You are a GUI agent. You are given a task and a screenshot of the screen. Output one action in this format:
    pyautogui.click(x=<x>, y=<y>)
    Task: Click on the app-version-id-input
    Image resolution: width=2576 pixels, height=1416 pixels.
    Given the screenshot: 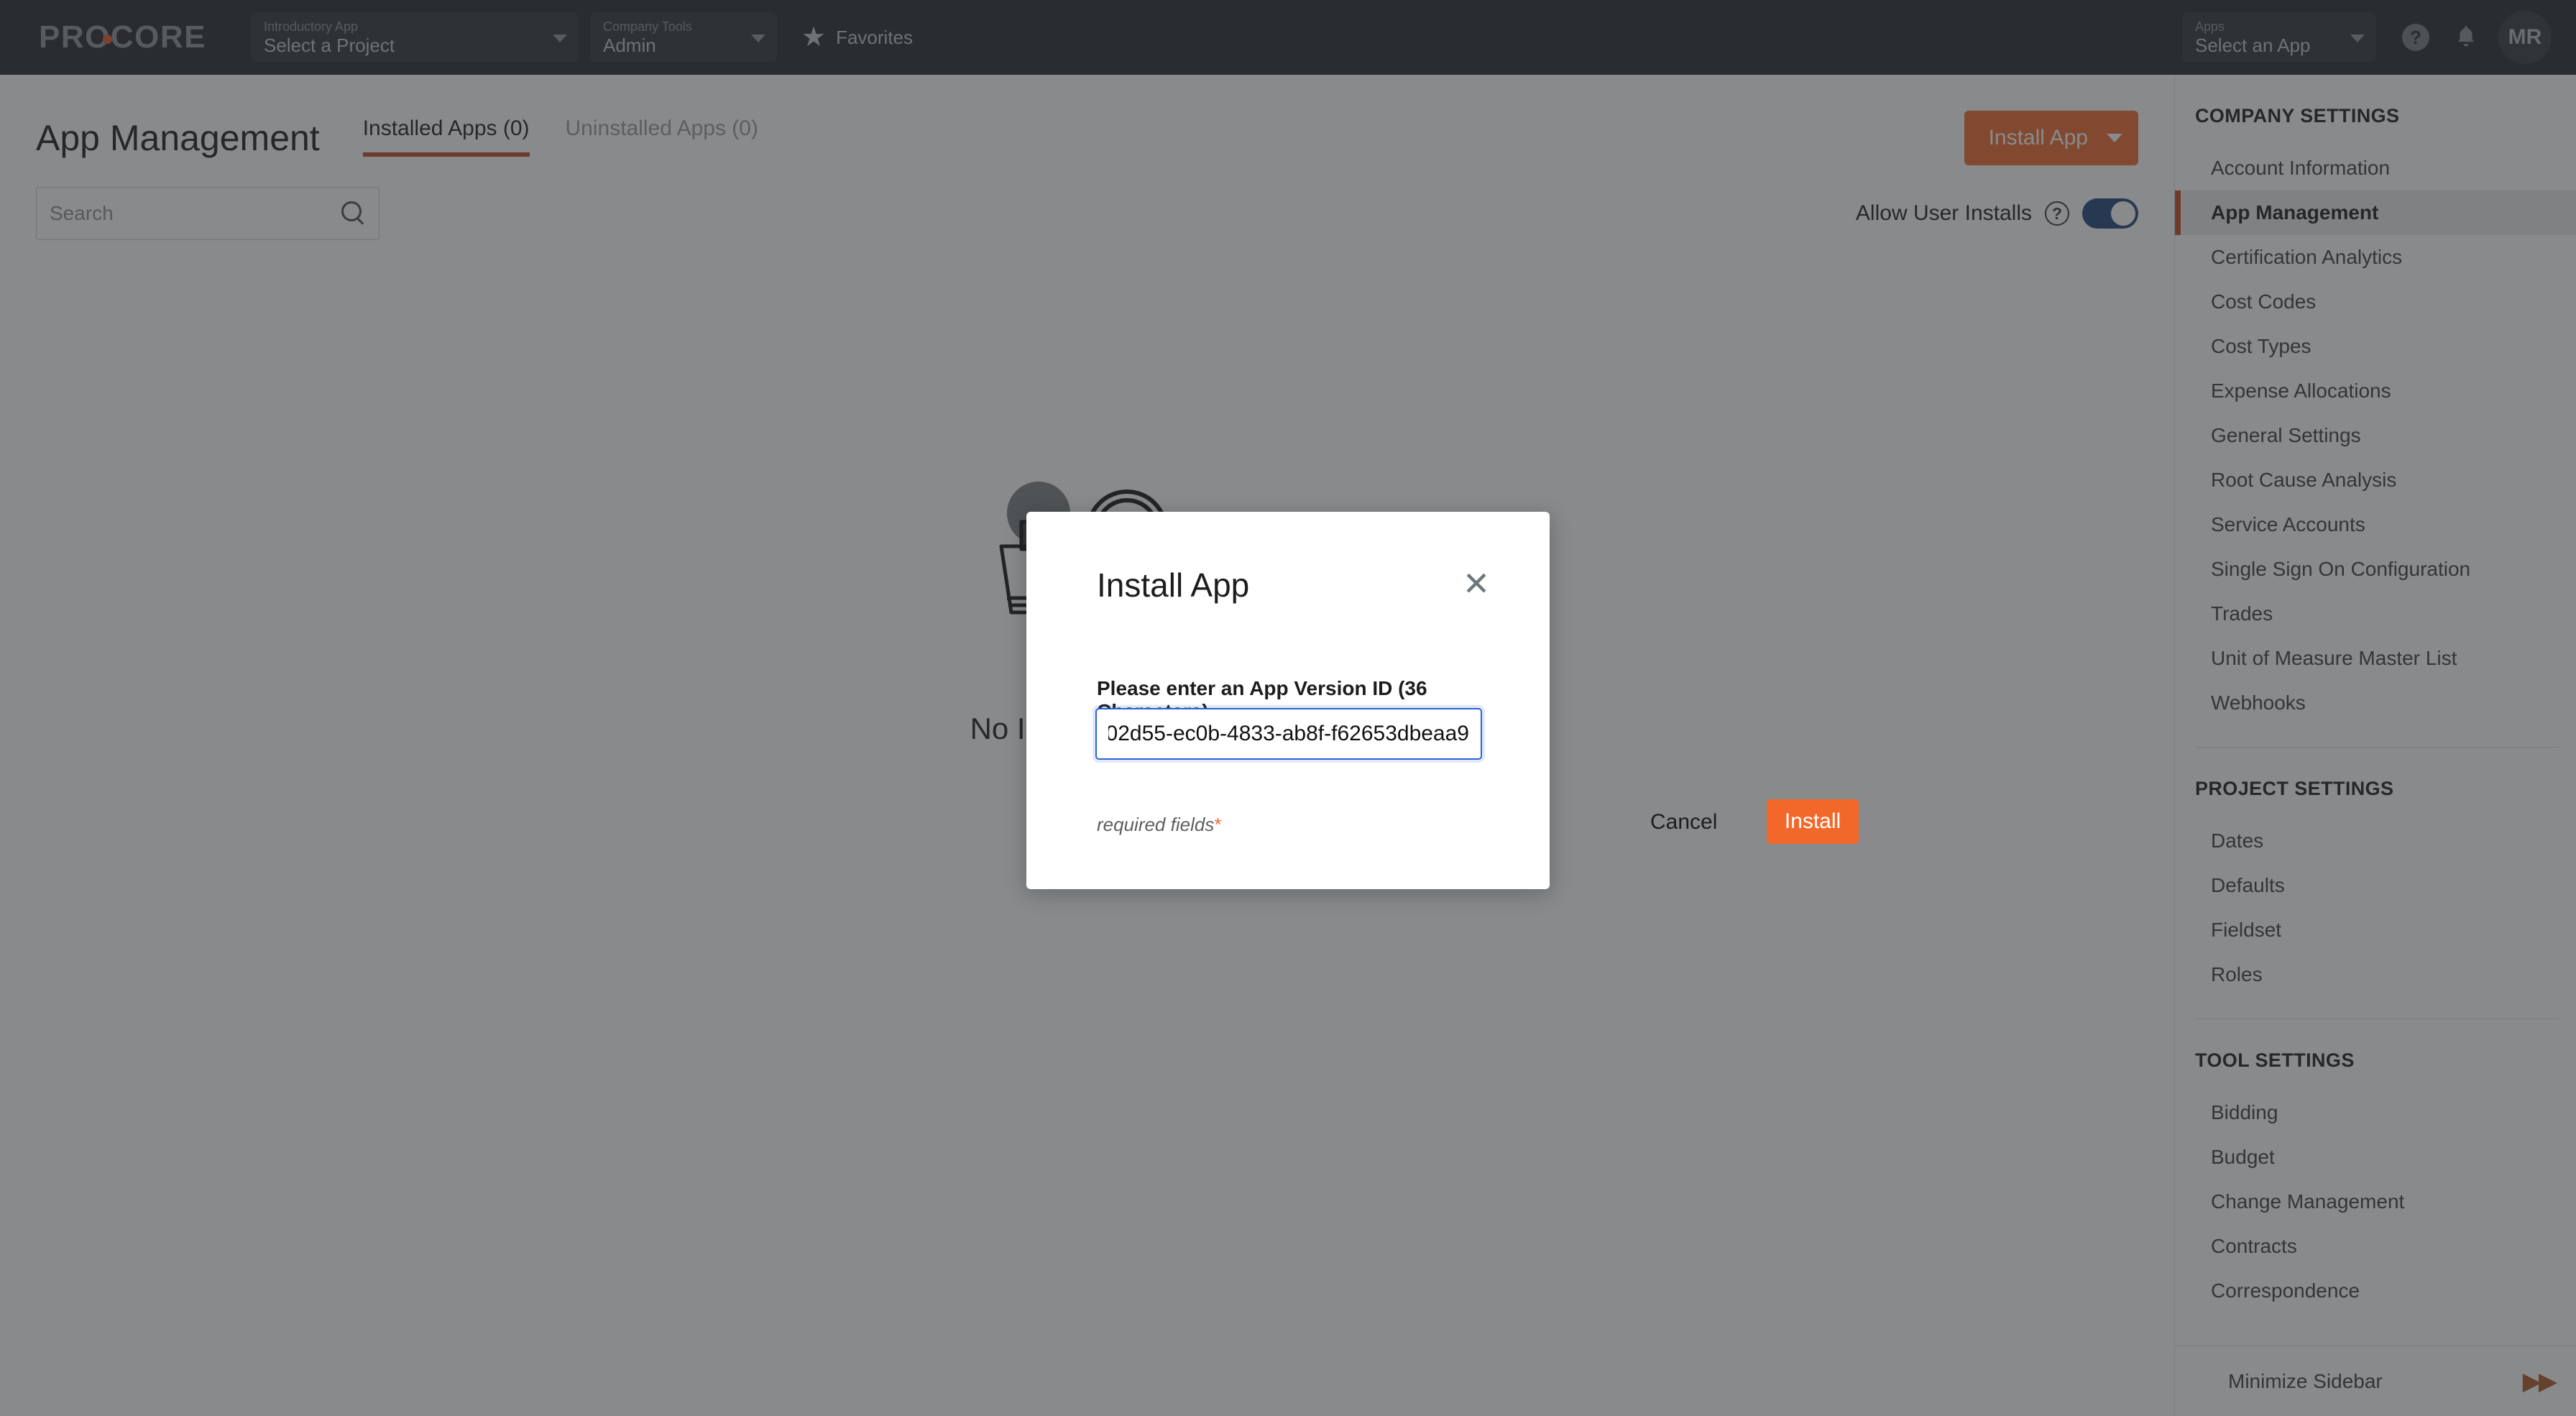 What is the action you would take?
    pyautogui.click(x=1288, y=734)
    